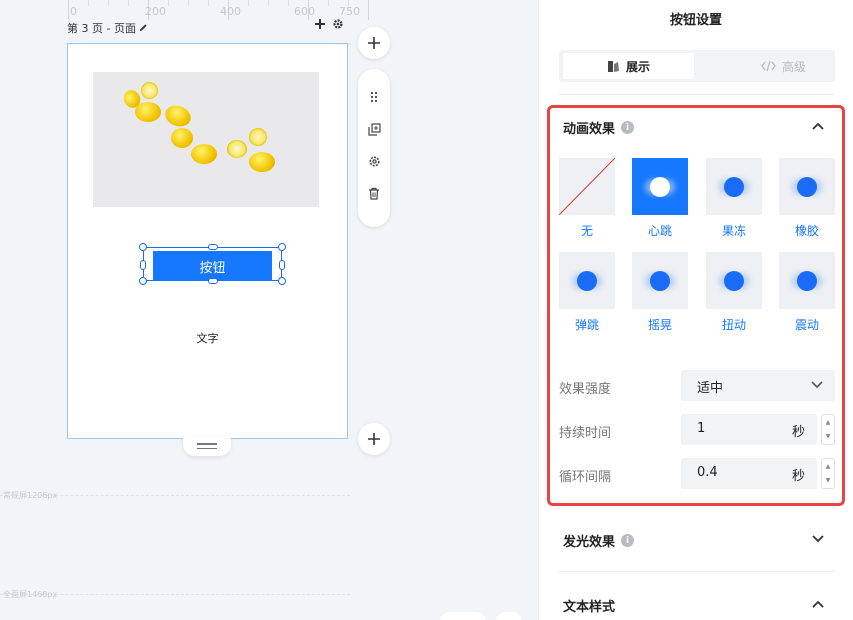 This screenshot has width=853, height=620. Describe the element at coordinates (320, 26) in the screenshot. I see `add-page-icon` at that location.